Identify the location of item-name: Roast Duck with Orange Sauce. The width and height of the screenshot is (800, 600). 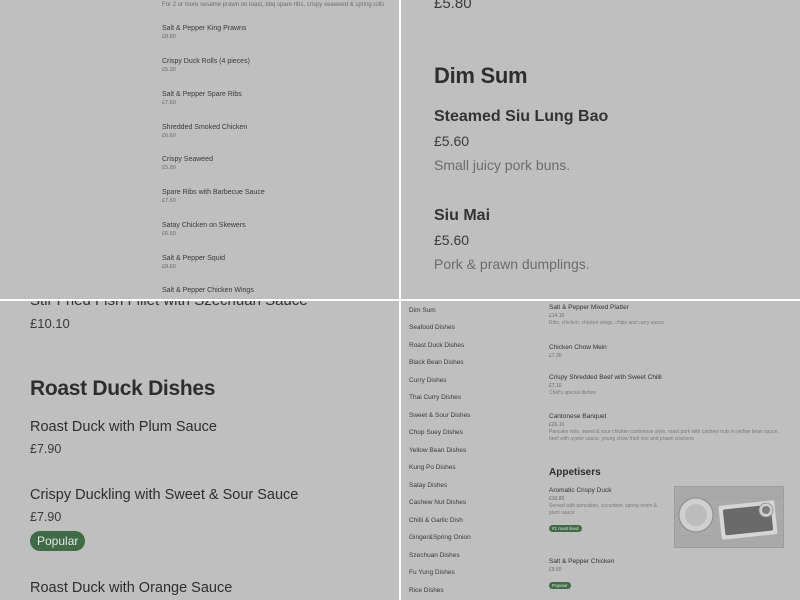
(131, 588).